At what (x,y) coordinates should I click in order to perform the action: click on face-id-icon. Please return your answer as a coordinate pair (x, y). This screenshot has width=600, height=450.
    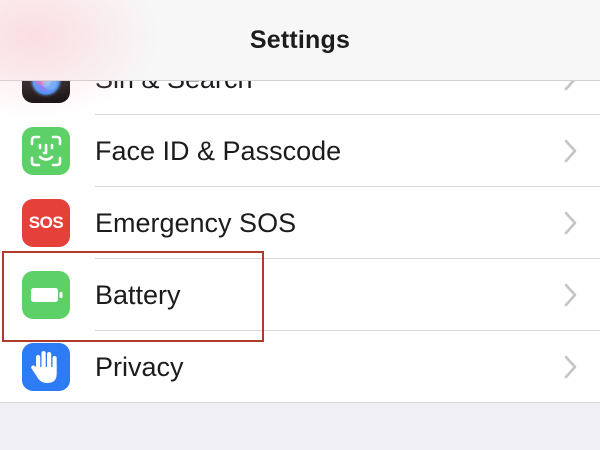
    Looking at the image, I should click on (46, 151).